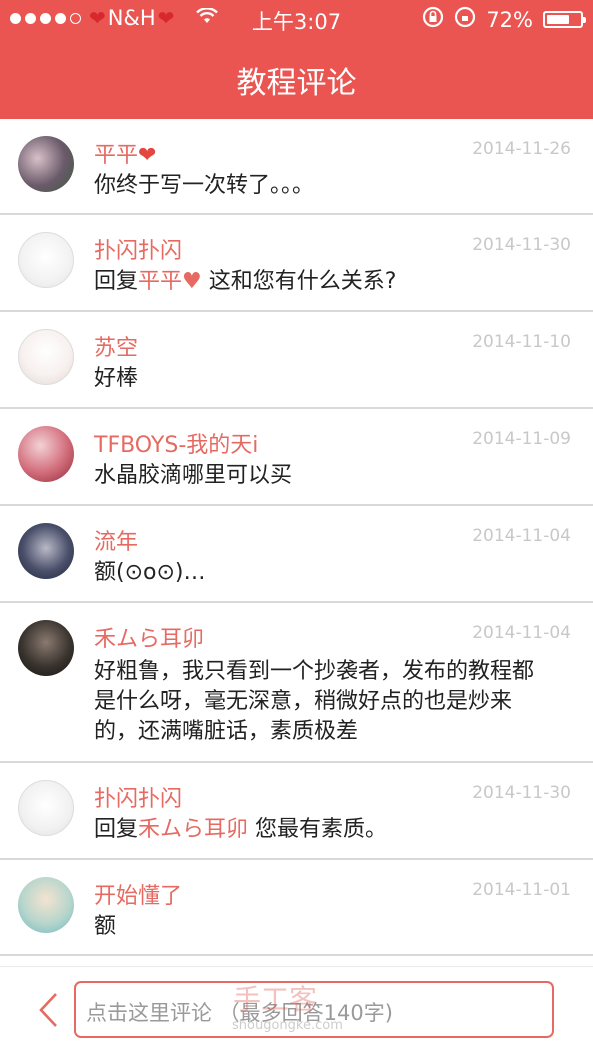 The height and width of the screenshot is (1054, 593). What do you see at coordinates (147, 155) in the screenshot?
I see `heart-icon: ❤` at bounding box center [147, 155].